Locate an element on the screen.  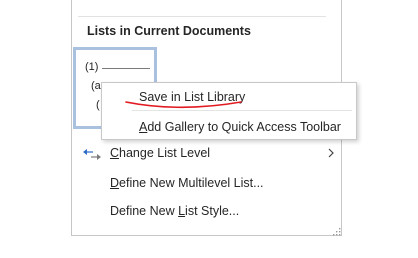
save-in-list-library-label: Save in List Library is located at coordinates (192, 97).